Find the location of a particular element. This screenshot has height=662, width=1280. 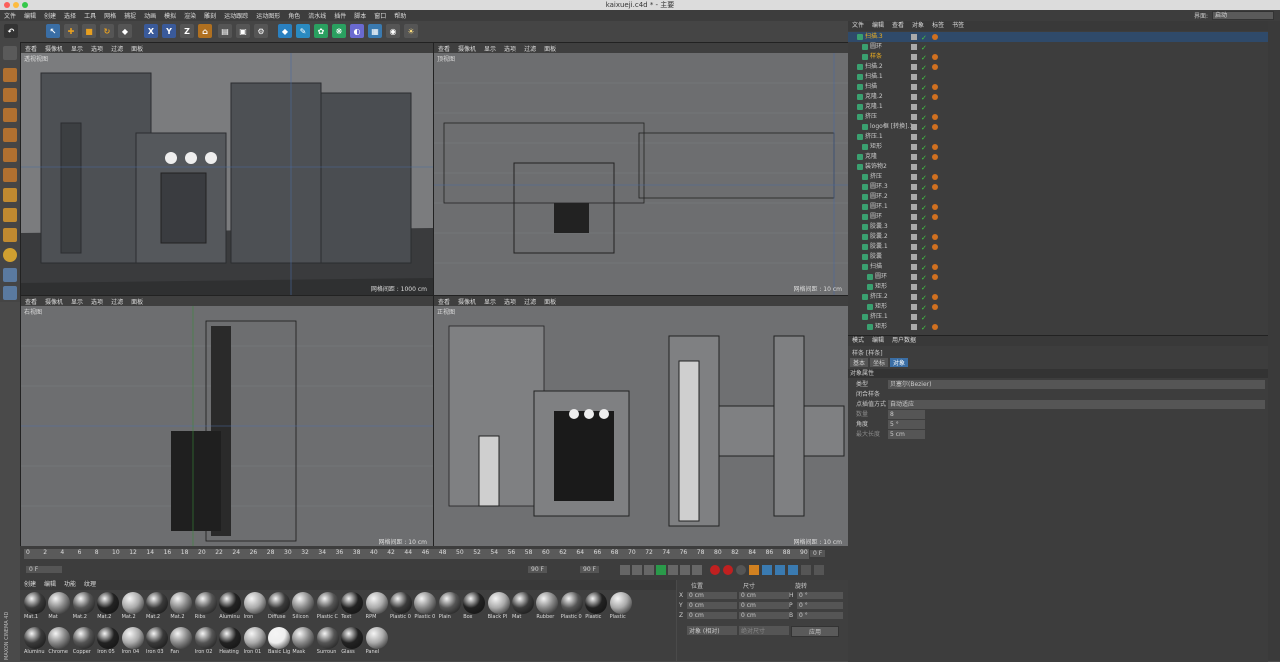

pla-key-icon is located at coordinates (806, 570).